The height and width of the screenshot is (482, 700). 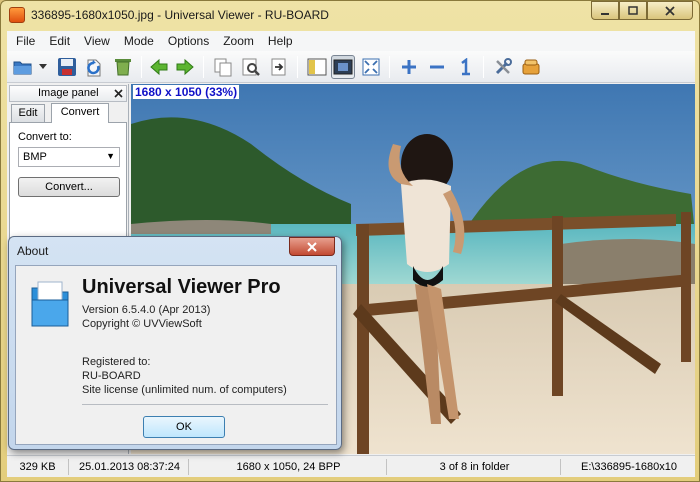 I want to click on fullscreen-icon, so click(x=371, y=67).